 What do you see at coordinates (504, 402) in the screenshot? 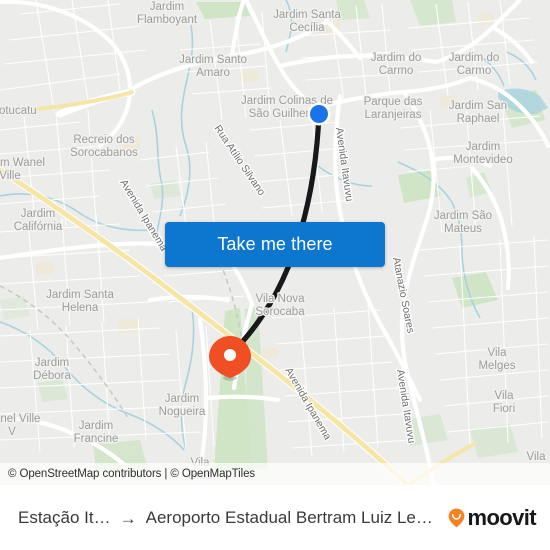
I see `place-label: Vila Fiori` at bounding box center [504, 402].